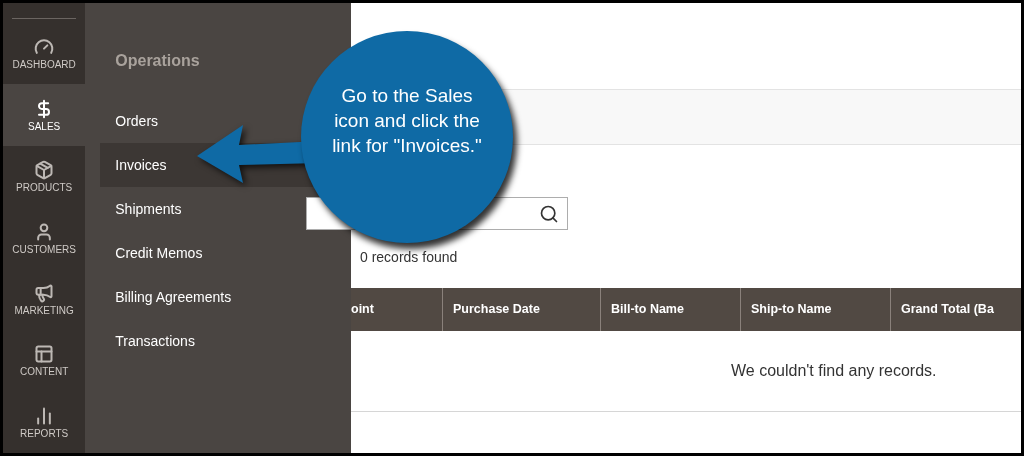  I want to click on records-count: 0 records found, so click(409, 257).